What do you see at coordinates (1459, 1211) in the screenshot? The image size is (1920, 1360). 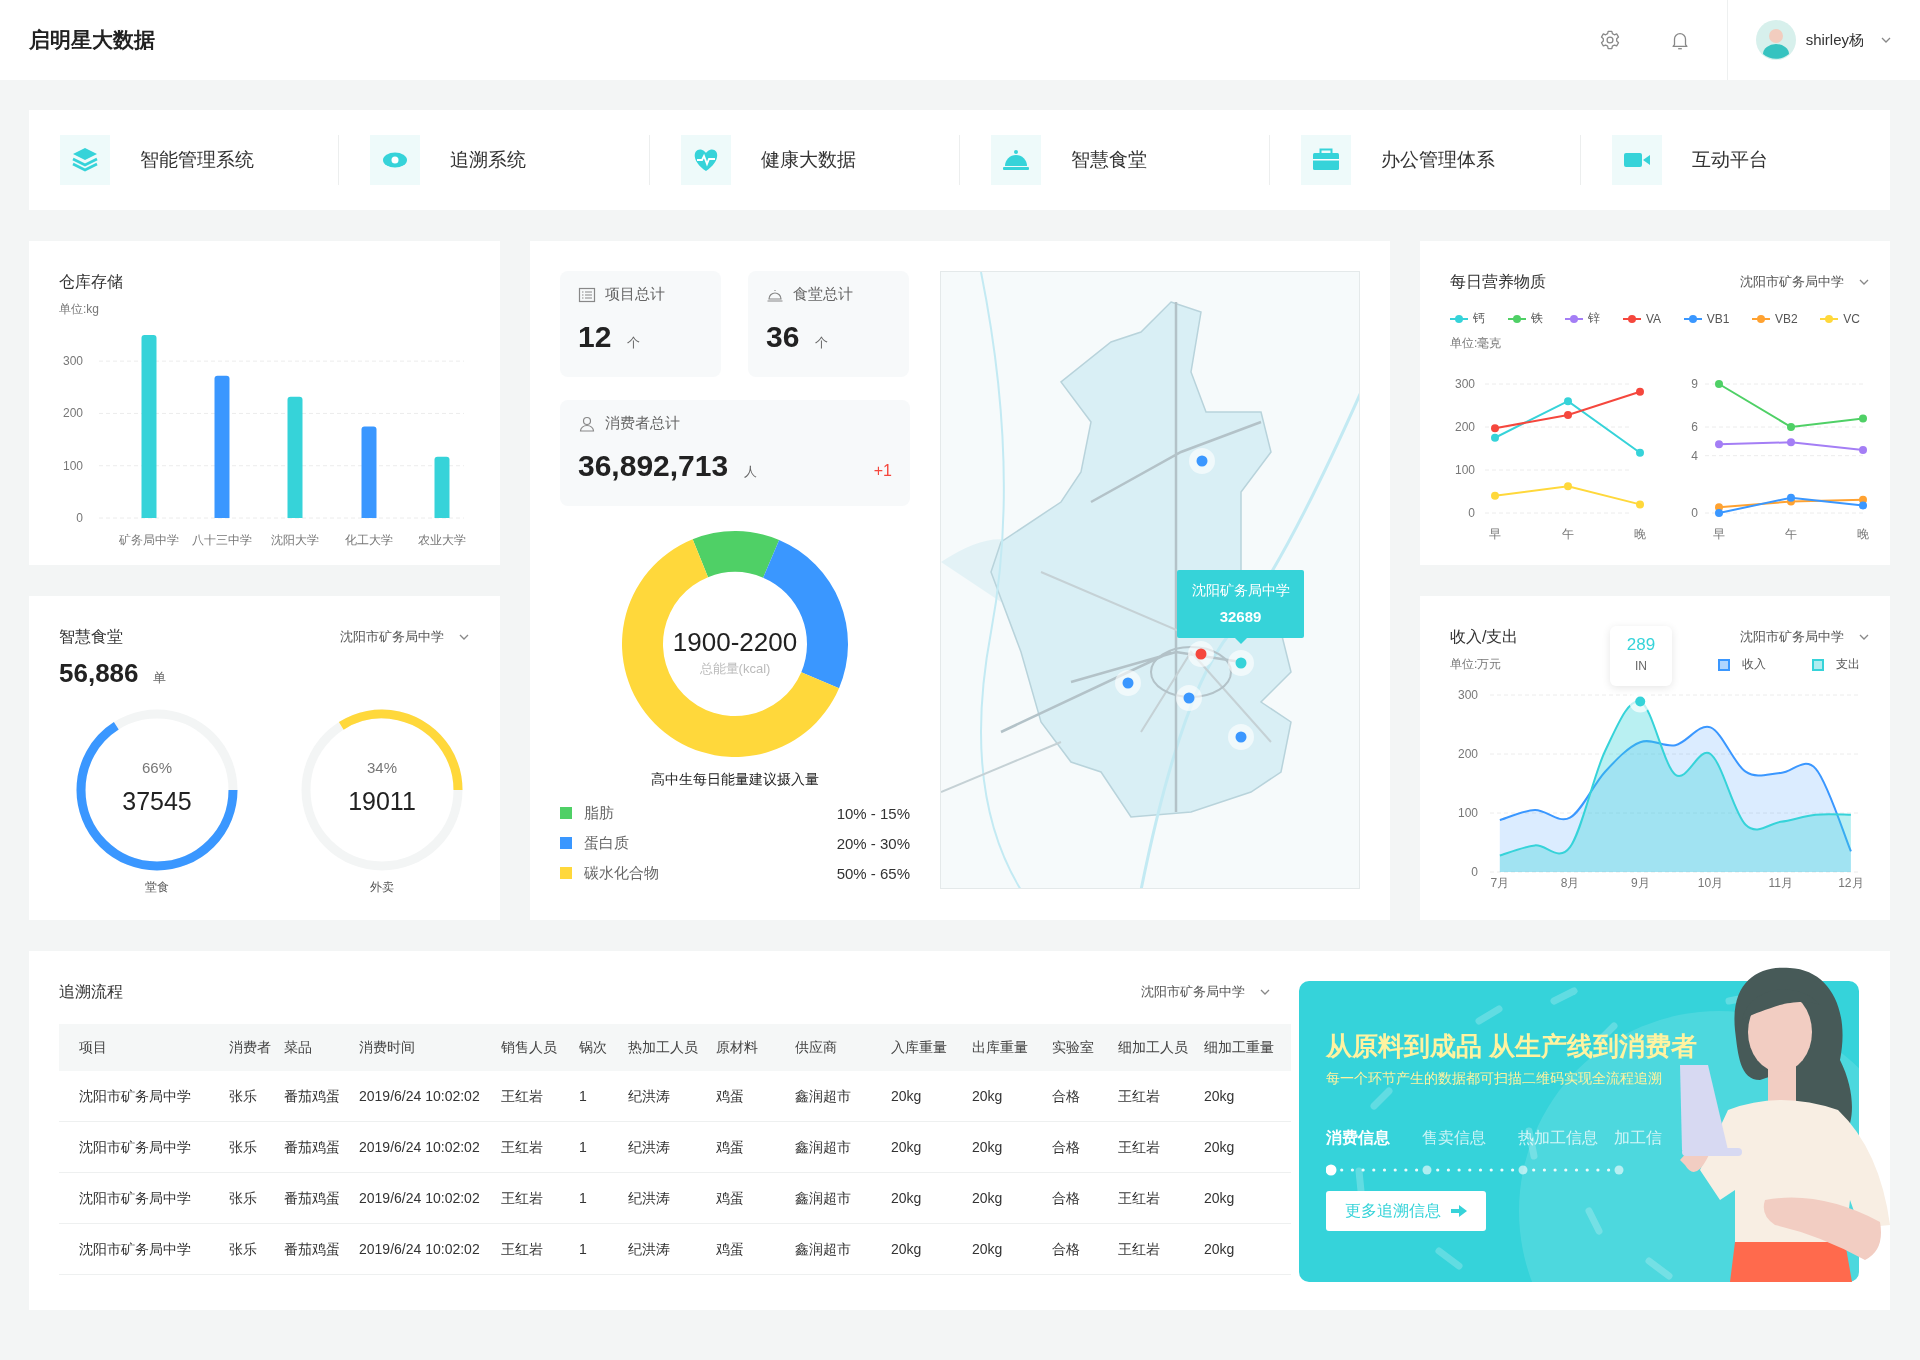 I see `arrow-right-icon` at bounding box center [1459, 1211].